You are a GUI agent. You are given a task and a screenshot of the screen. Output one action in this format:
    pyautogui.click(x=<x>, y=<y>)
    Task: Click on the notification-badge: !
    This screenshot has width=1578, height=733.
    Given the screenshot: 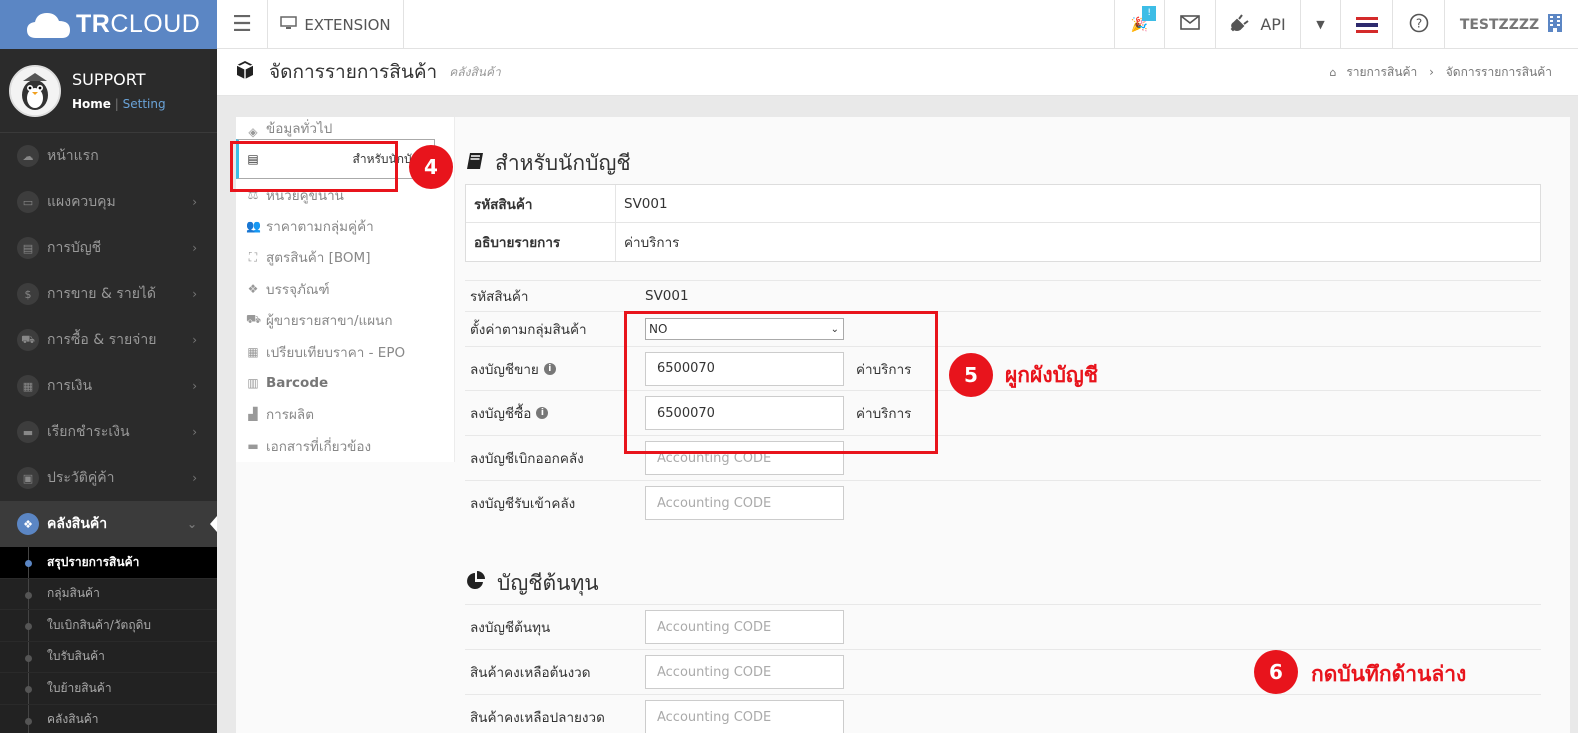 What is the action you would take?
    pyautogui.click(x=1149, y=13)
    